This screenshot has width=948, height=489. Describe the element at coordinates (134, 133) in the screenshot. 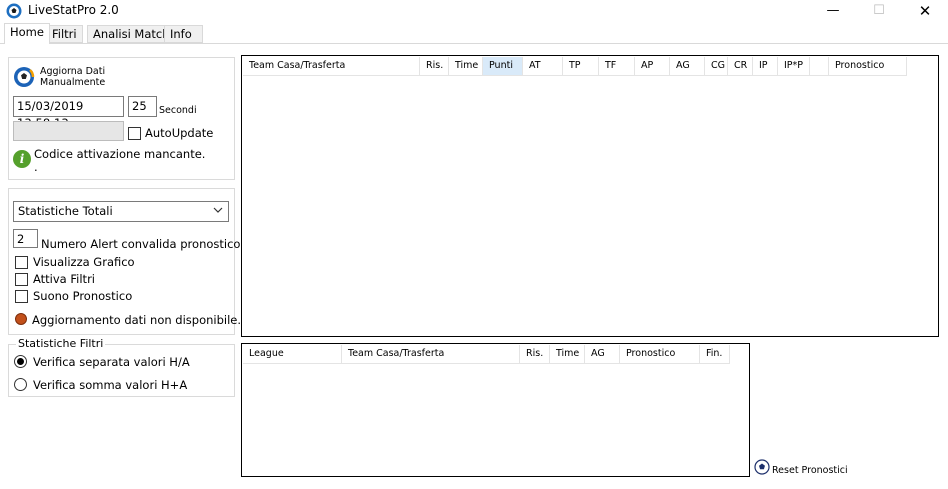

I see `autoupdate-checkbox` at that location.